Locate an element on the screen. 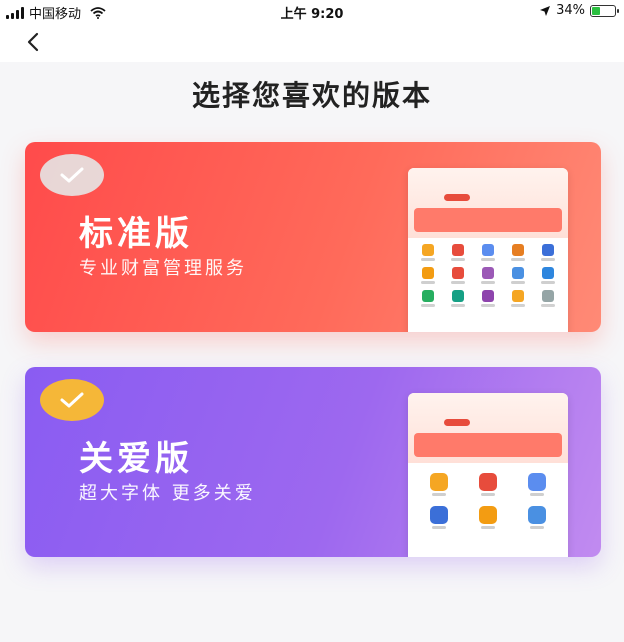  status-time: 上午 9:20 is located at coordinates (312, 14).